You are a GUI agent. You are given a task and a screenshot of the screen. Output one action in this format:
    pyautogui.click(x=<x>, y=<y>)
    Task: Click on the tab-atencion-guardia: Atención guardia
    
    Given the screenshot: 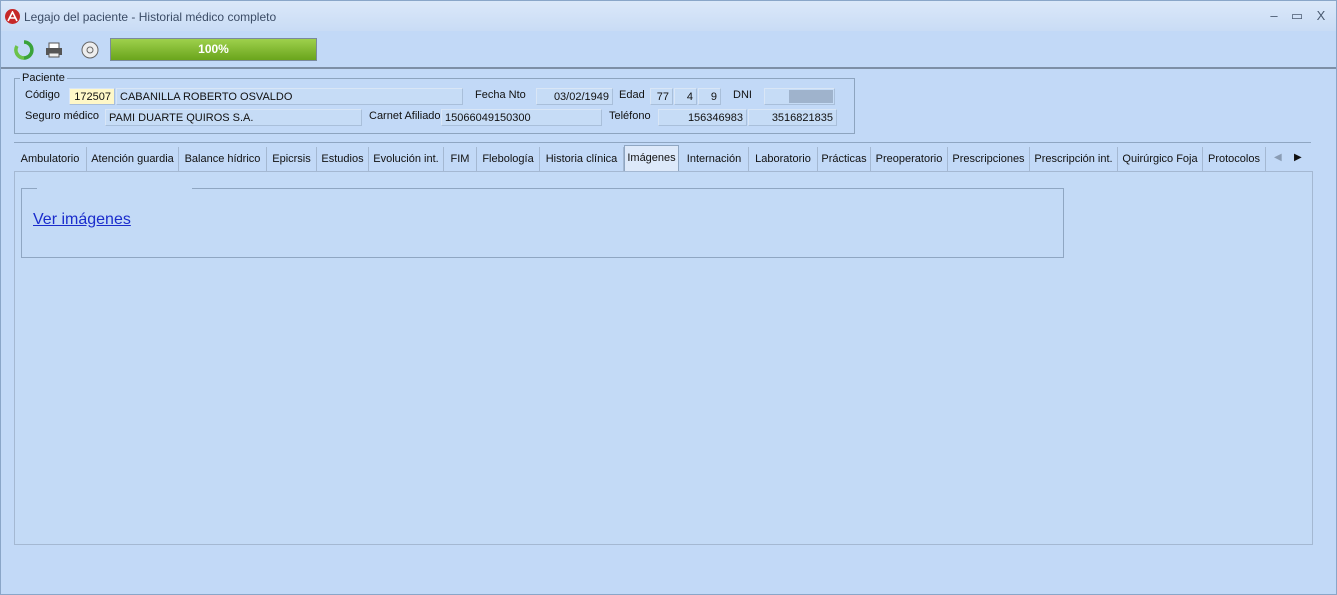 What is the action you would take?
    pyautogui.click(x=133, y=159)
    